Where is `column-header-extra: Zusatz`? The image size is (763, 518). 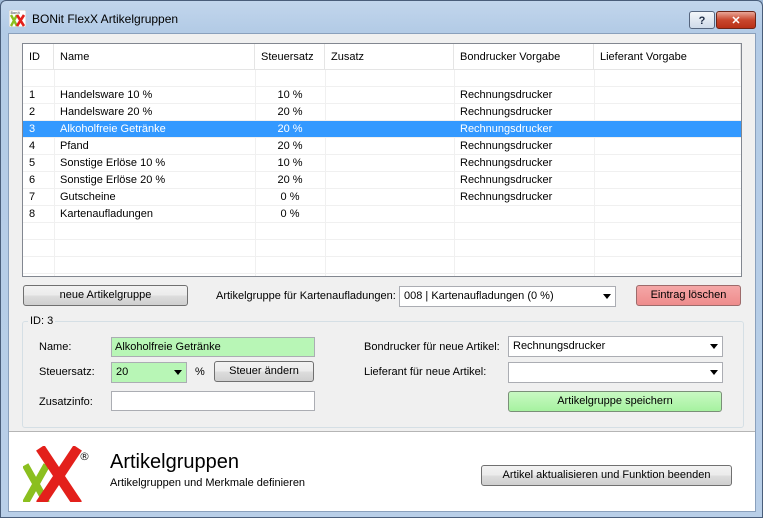
column-header-extra: Zusatz is located at coordinates (389, 57).